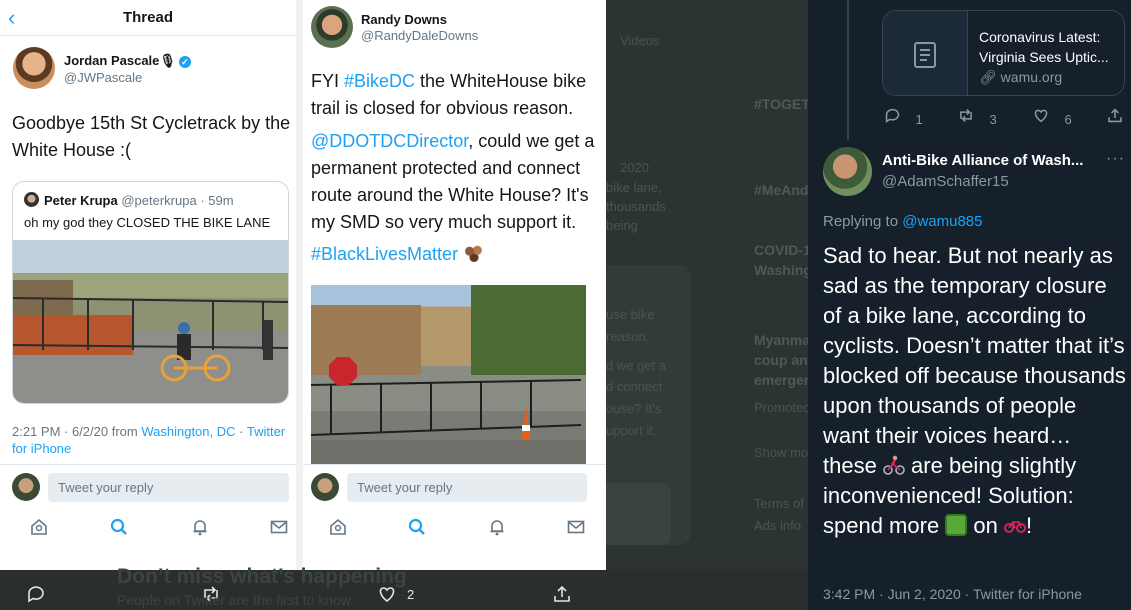 Image resolution: width=1131 pixels, height=610 pixels. I want to click on retweet-count: 3, so click(993, 119).